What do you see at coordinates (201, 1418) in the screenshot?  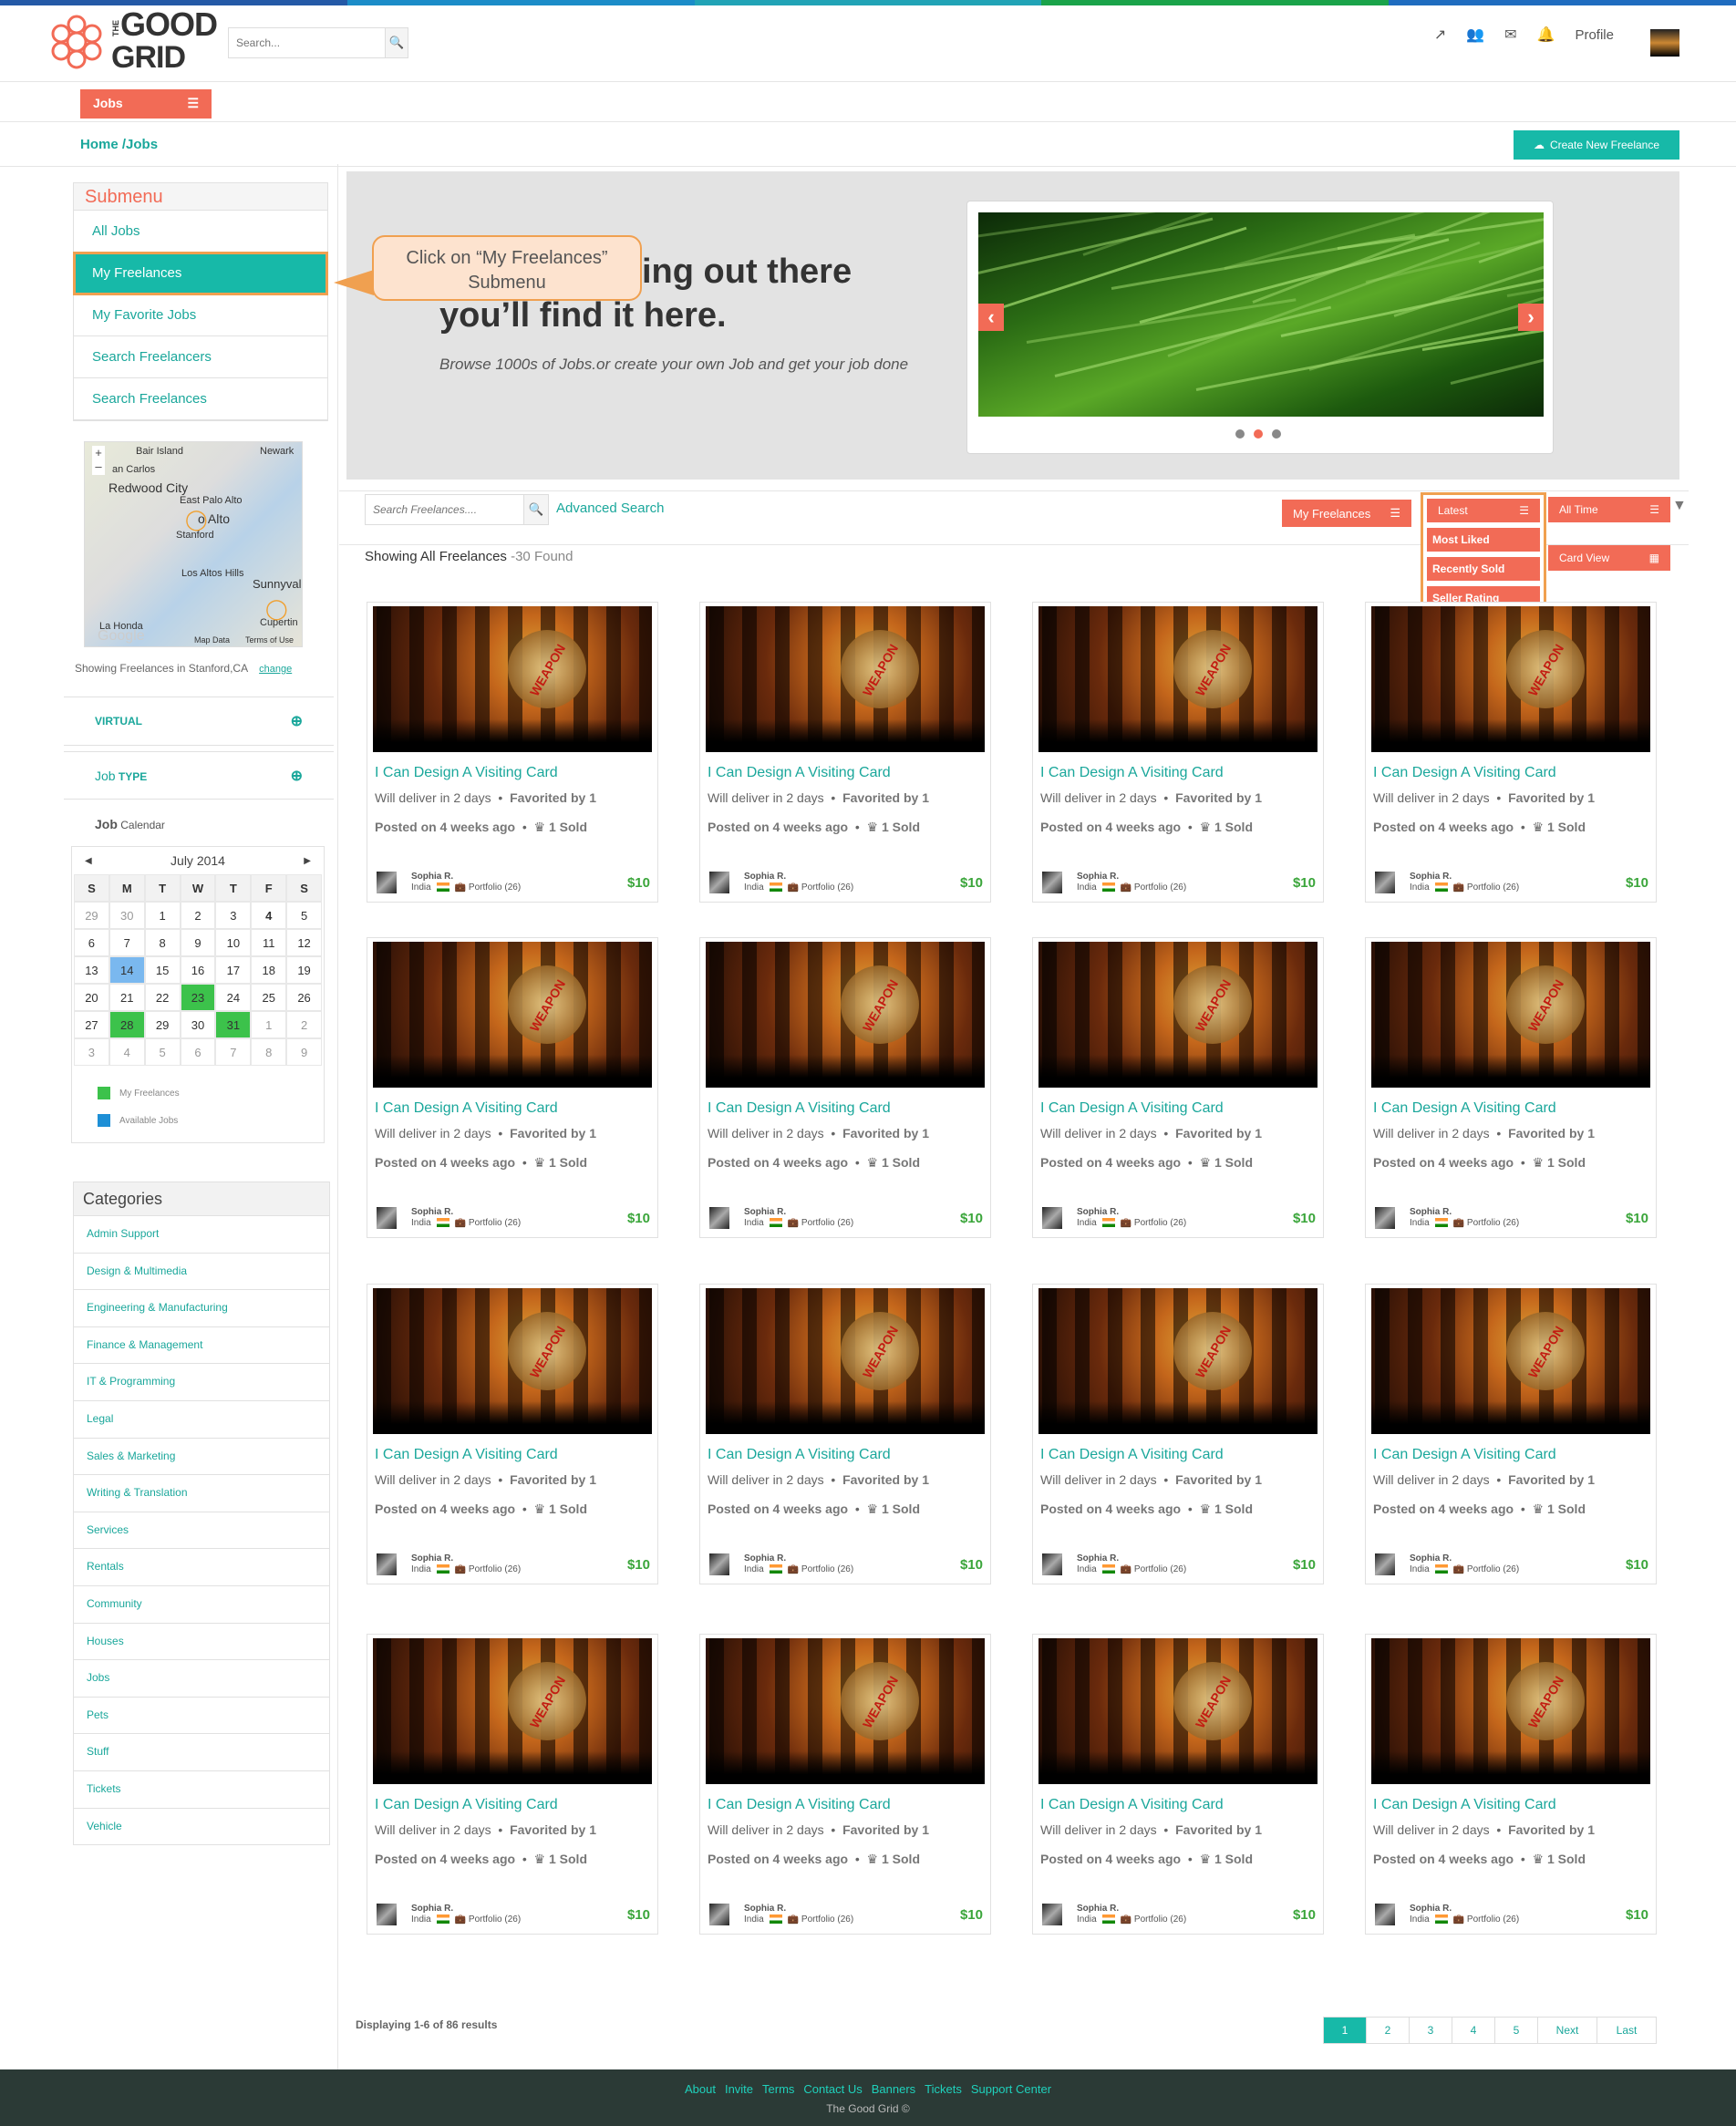 I see `category-item: Legal` at bounding box center [201, 1418].